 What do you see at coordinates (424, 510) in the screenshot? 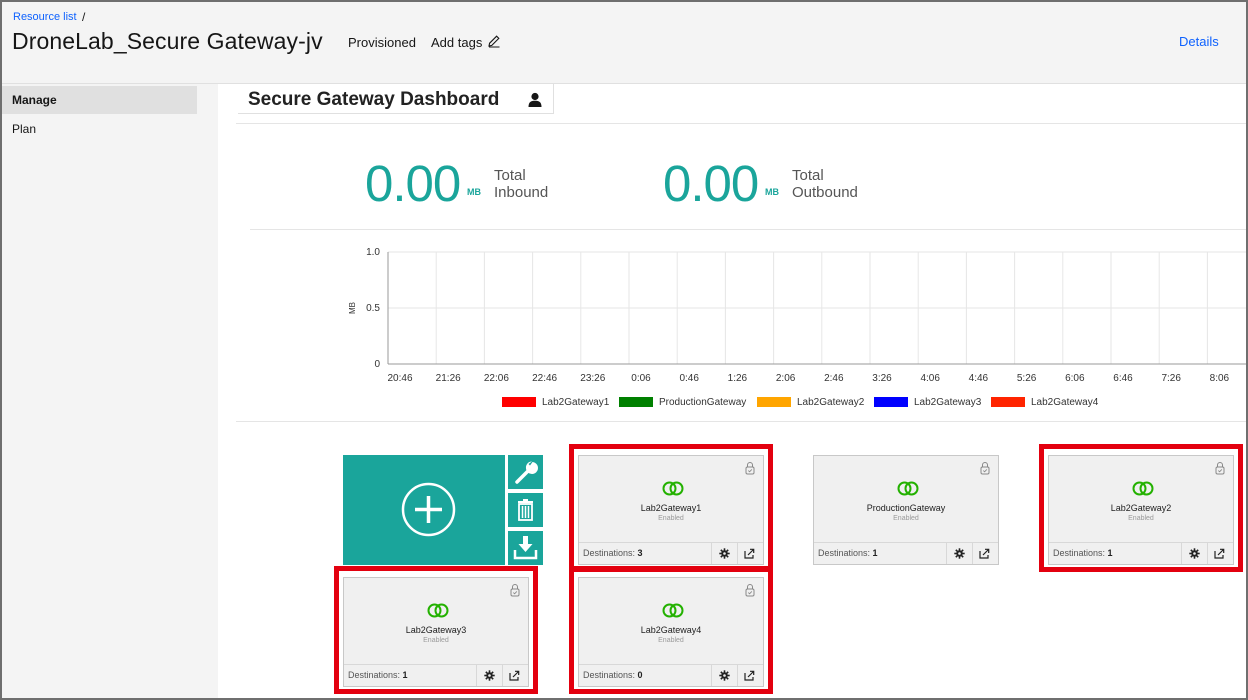
I see `add-gateway-button` at bounding box center [424, 510].